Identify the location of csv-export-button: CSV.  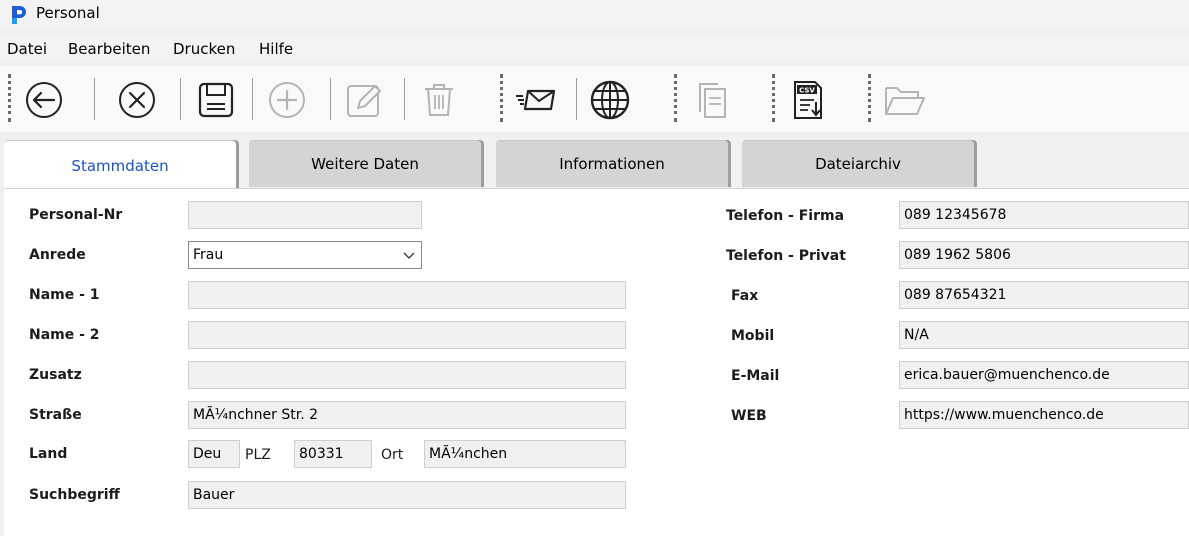
(808, 100).